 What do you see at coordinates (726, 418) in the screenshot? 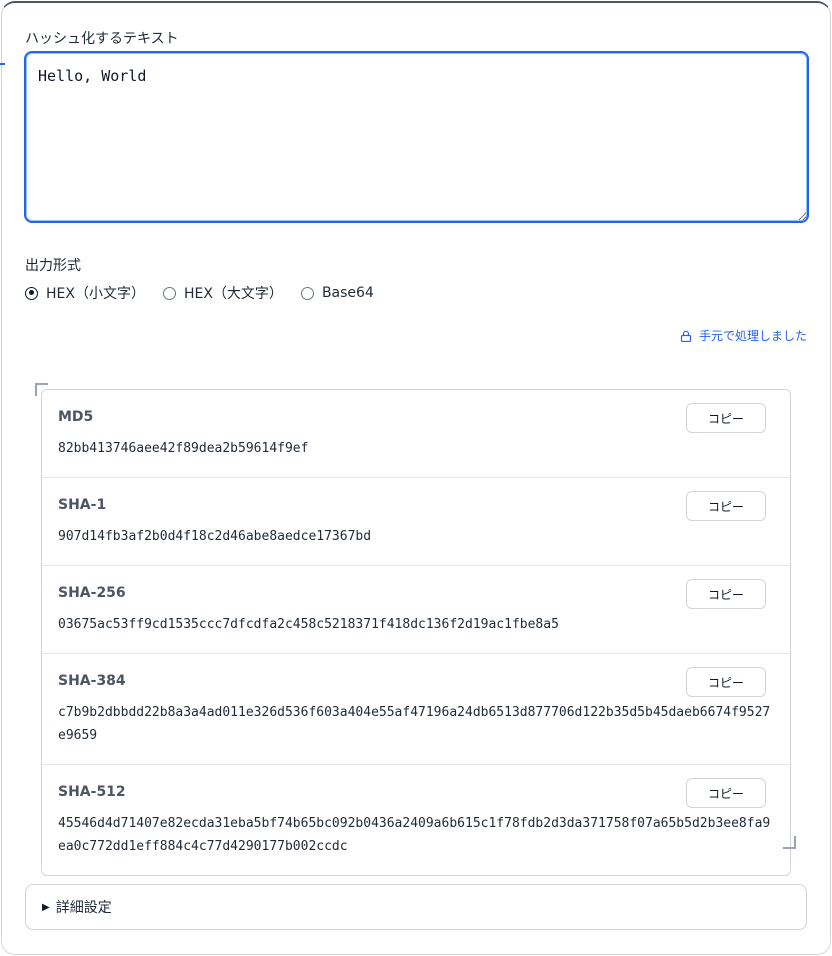
I see `copy-button-md5: コピー` at bounding box center [726, 418].